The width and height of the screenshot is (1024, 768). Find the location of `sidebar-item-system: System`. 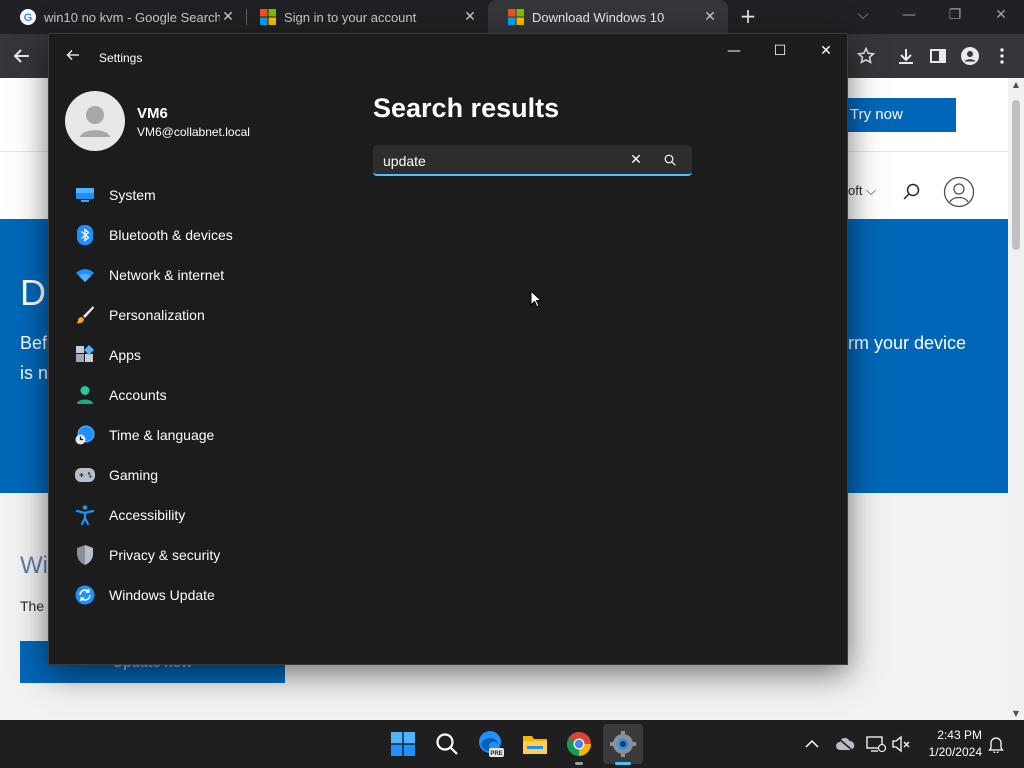

sidebar-item-system: System is located at coordinates (207, 195).